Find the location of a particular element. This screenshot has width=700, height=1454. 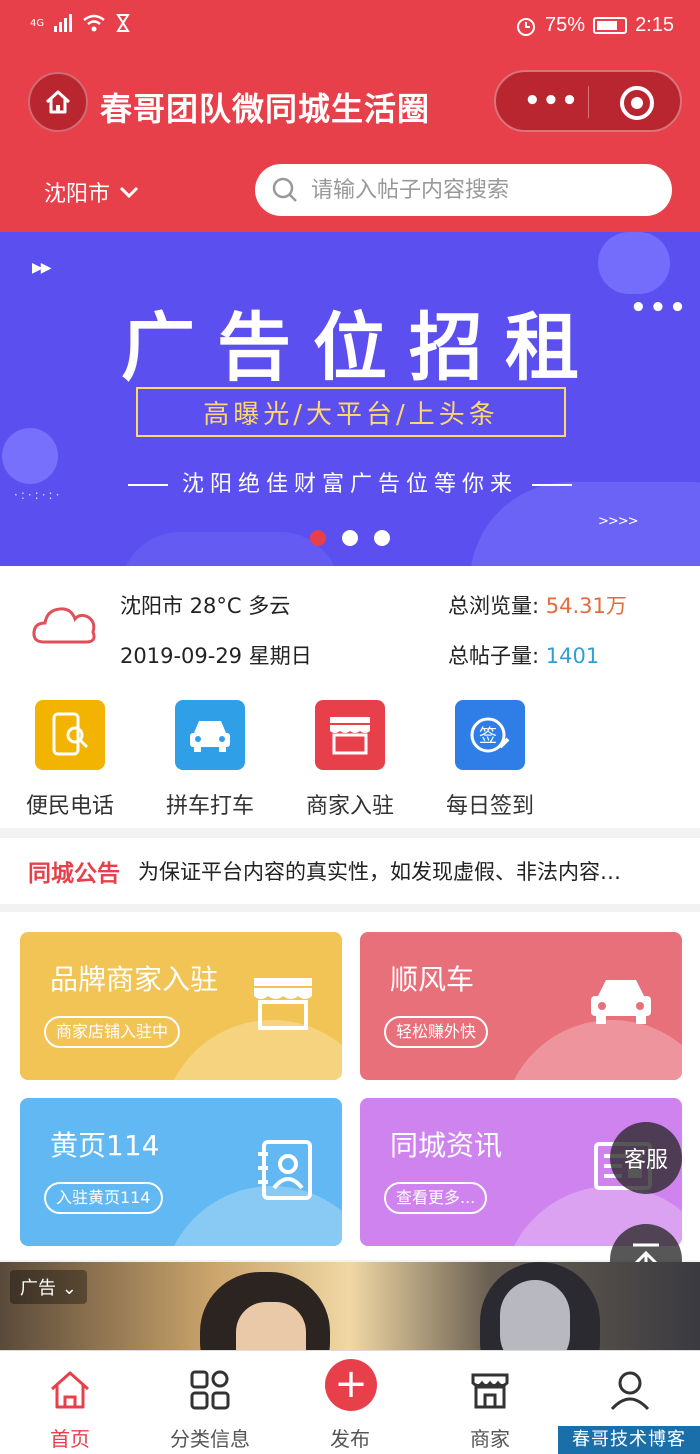

watermark: 春哥技术博客 is located at coordinates (629, 1440).